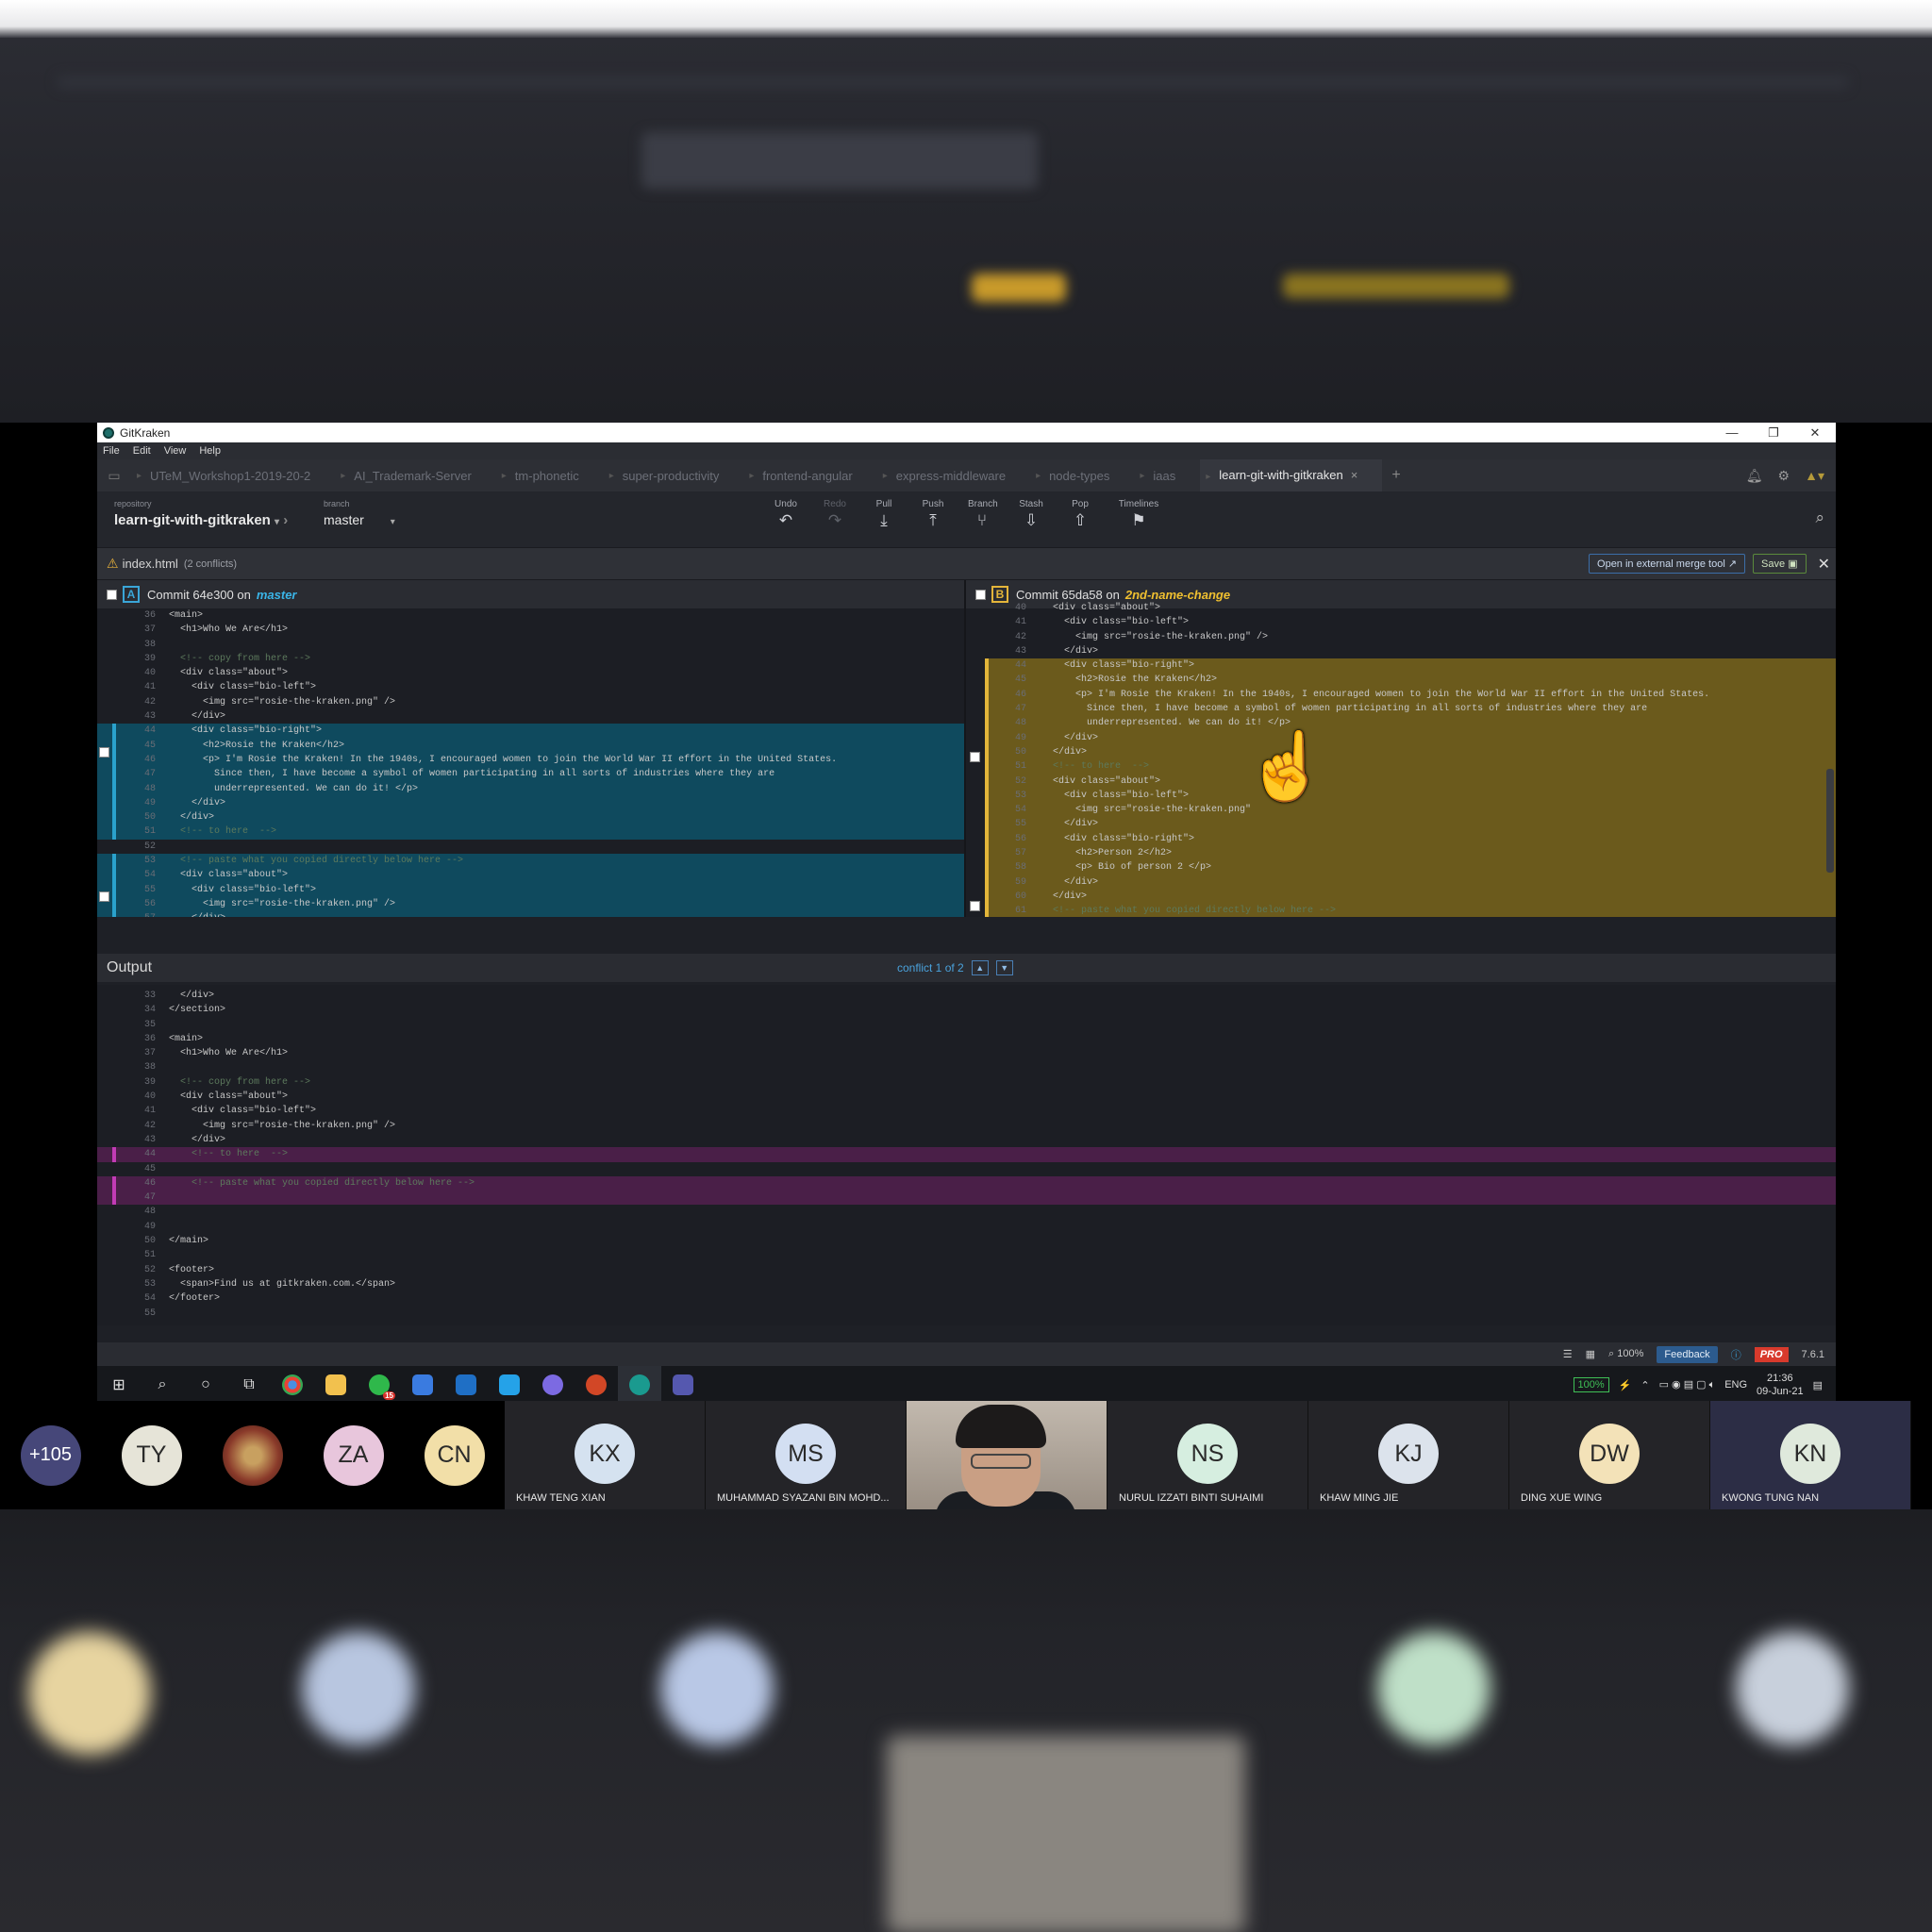 The height and width of the screenshot is (1932, 1932). Describe the element at coordinates (835, 514) in the screenshot. I see `redo-button: Redo ↷` at that location.